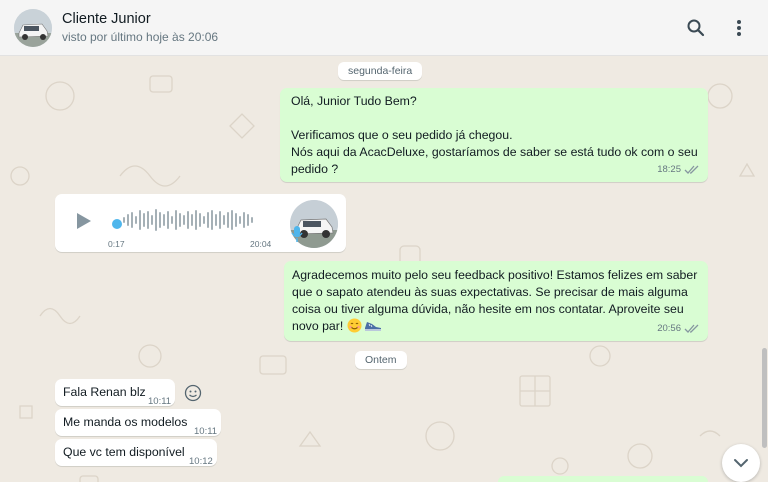 The image size is (768, 482). I want to click on audio-position: 0:17, so click(116, 244).